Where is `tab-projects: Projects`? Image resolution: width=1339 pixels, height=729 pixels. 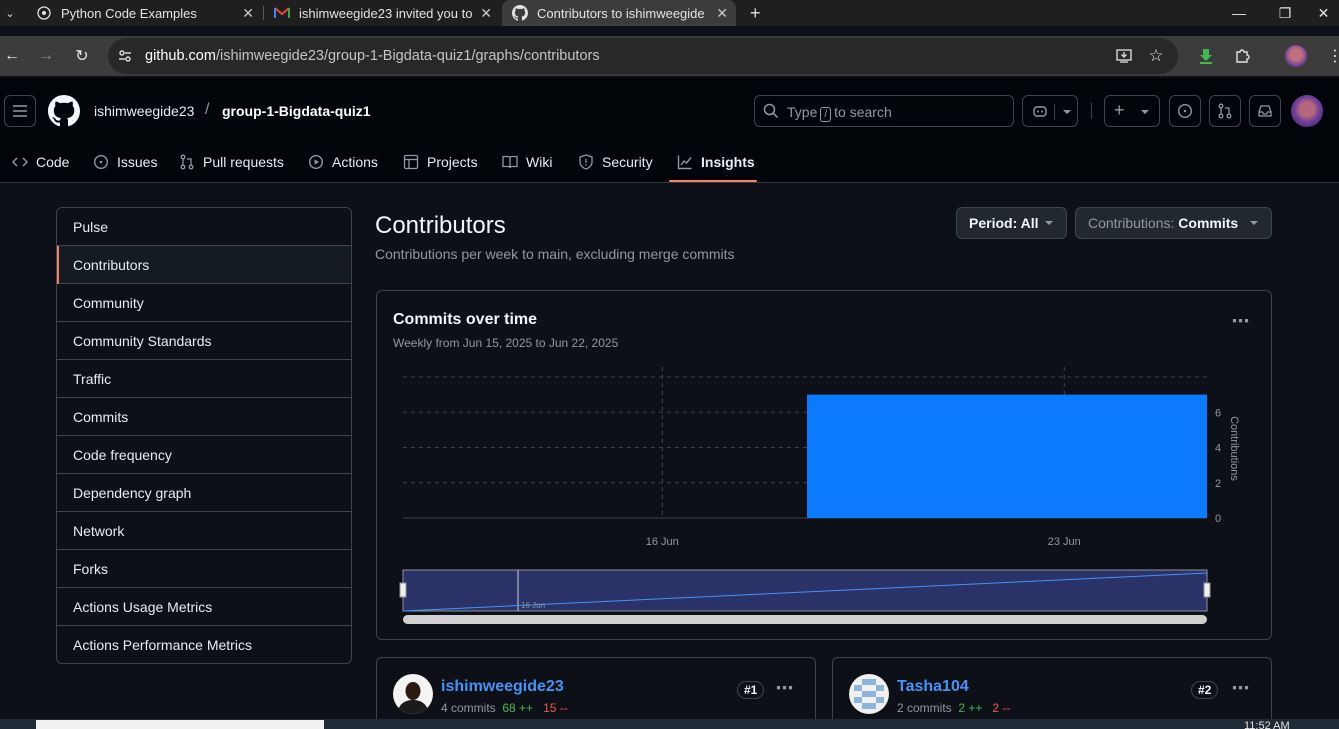 tab-projects: Projects is located at coordinates (440, 162).